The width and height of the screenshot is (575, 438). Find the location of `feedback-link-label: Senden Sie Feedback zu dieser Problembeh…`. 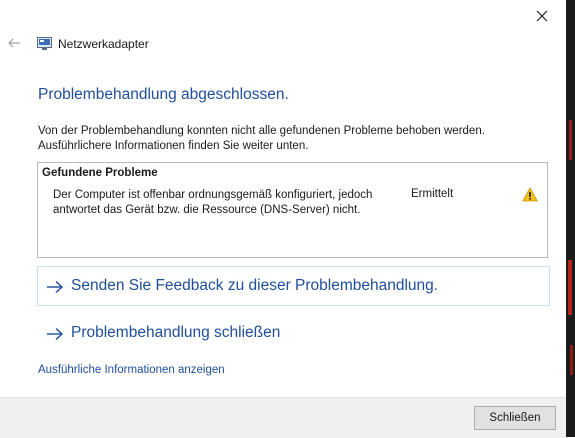

feedback-link-label: Senden Sie Feedback zu dieser Problembeh… is located at coordinates (255, 285).